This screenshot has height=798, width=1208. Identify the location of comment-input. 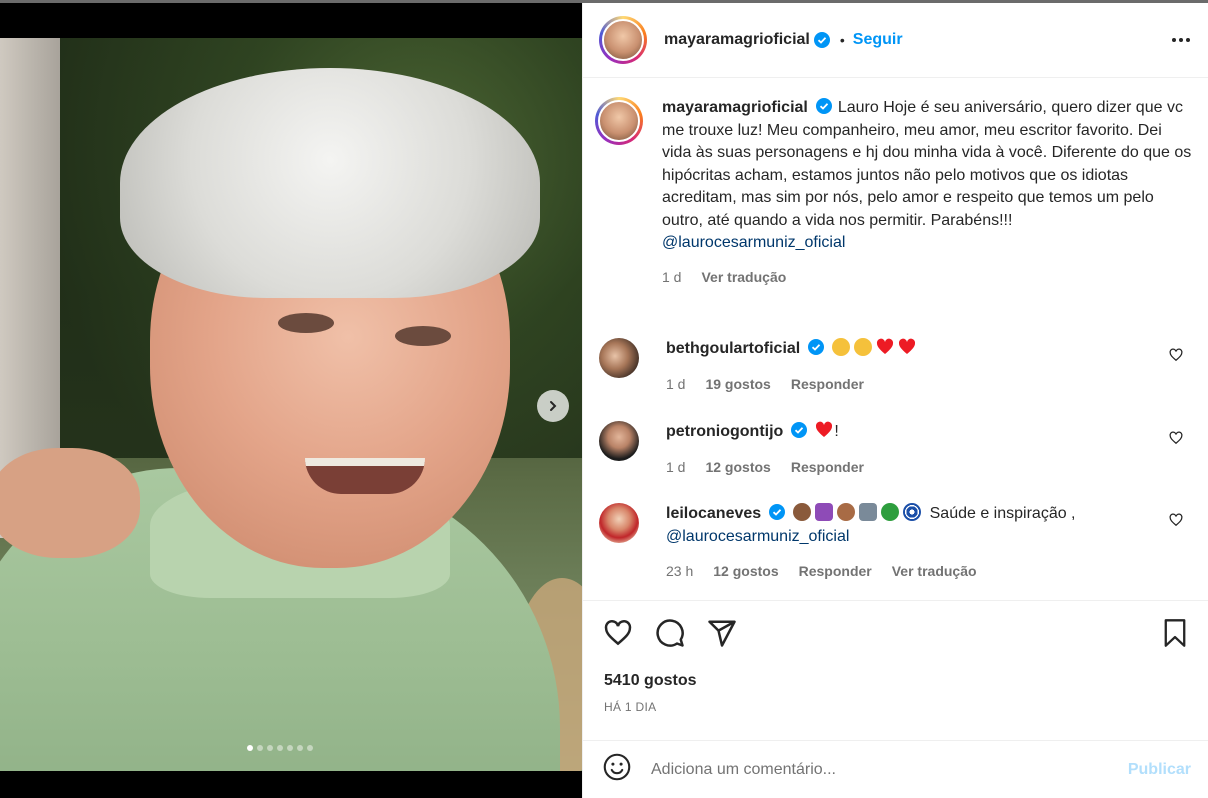
(889, 769).